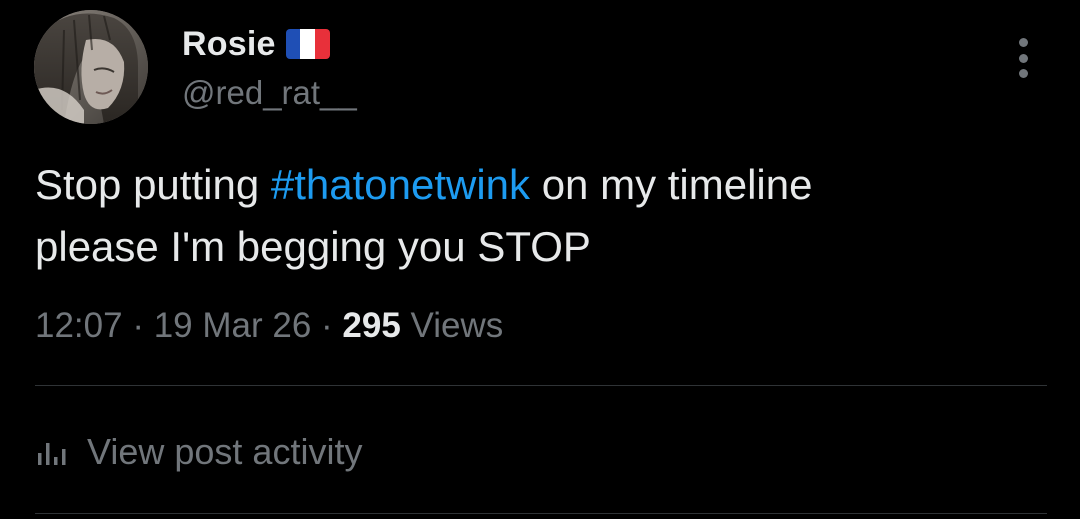 The image size is (1080, 519). Describe the element at coordinates (452, 325) in the screenshot. I see `views-label: Views` at that location.